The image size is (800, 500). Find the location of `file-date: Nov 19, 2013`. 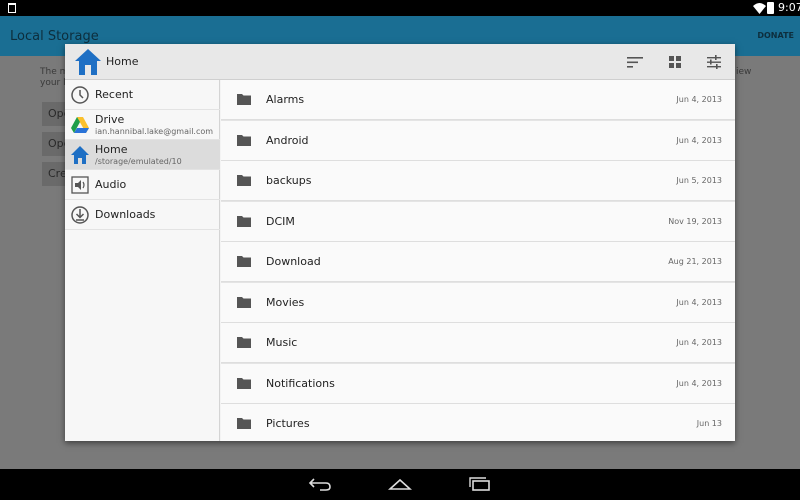

file-date: Nov 19, 2013 is located at coordinates (695, 221).